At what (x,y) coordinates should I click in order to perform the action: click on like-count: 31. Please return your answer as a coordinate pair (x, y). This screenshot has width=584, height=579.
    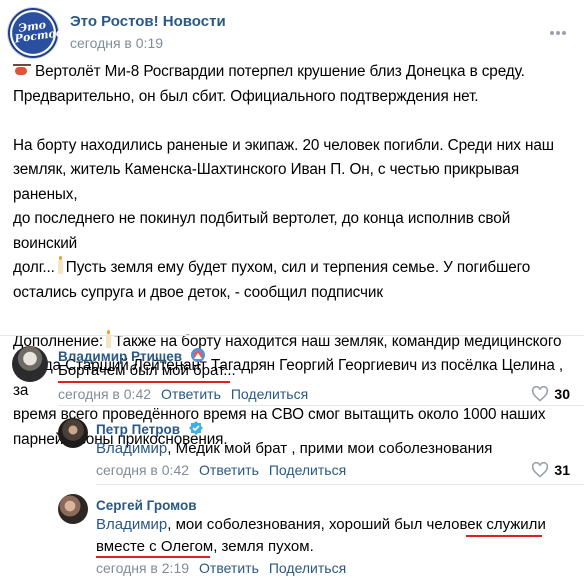
    Looking at the image, I should click on (562, 470).